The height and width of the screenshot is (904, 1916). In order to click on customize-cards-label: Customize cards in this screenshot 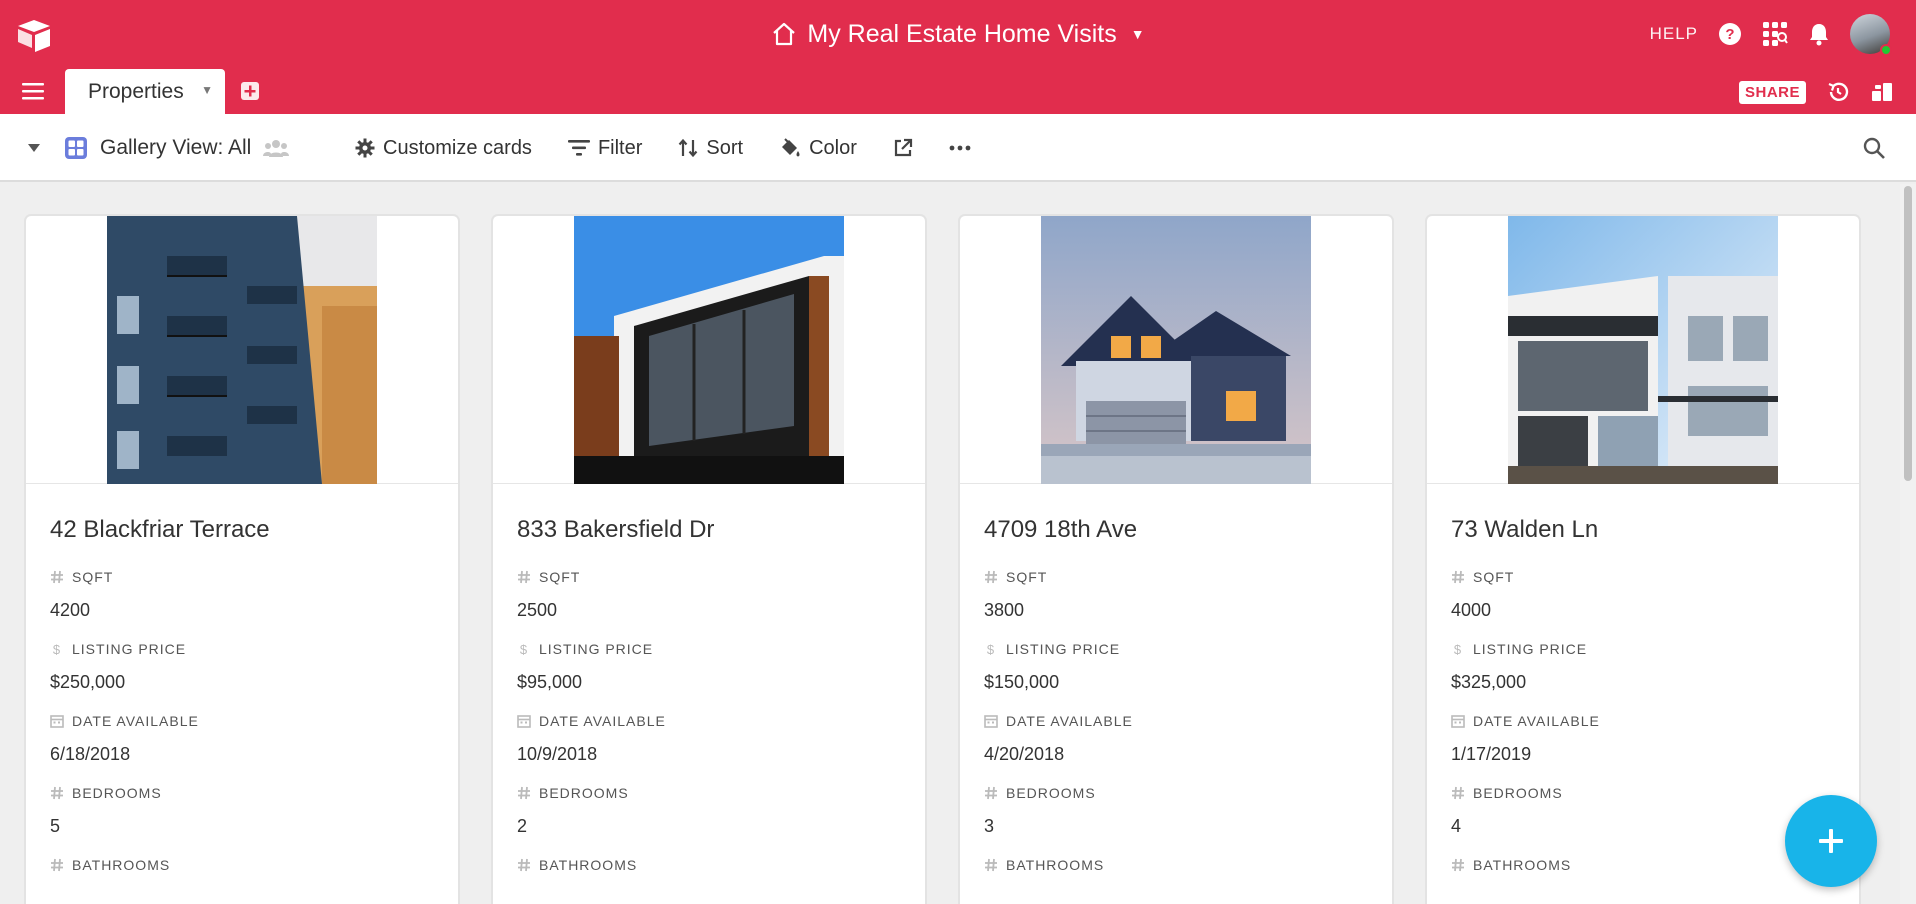, I will do `click(457, 147)`.